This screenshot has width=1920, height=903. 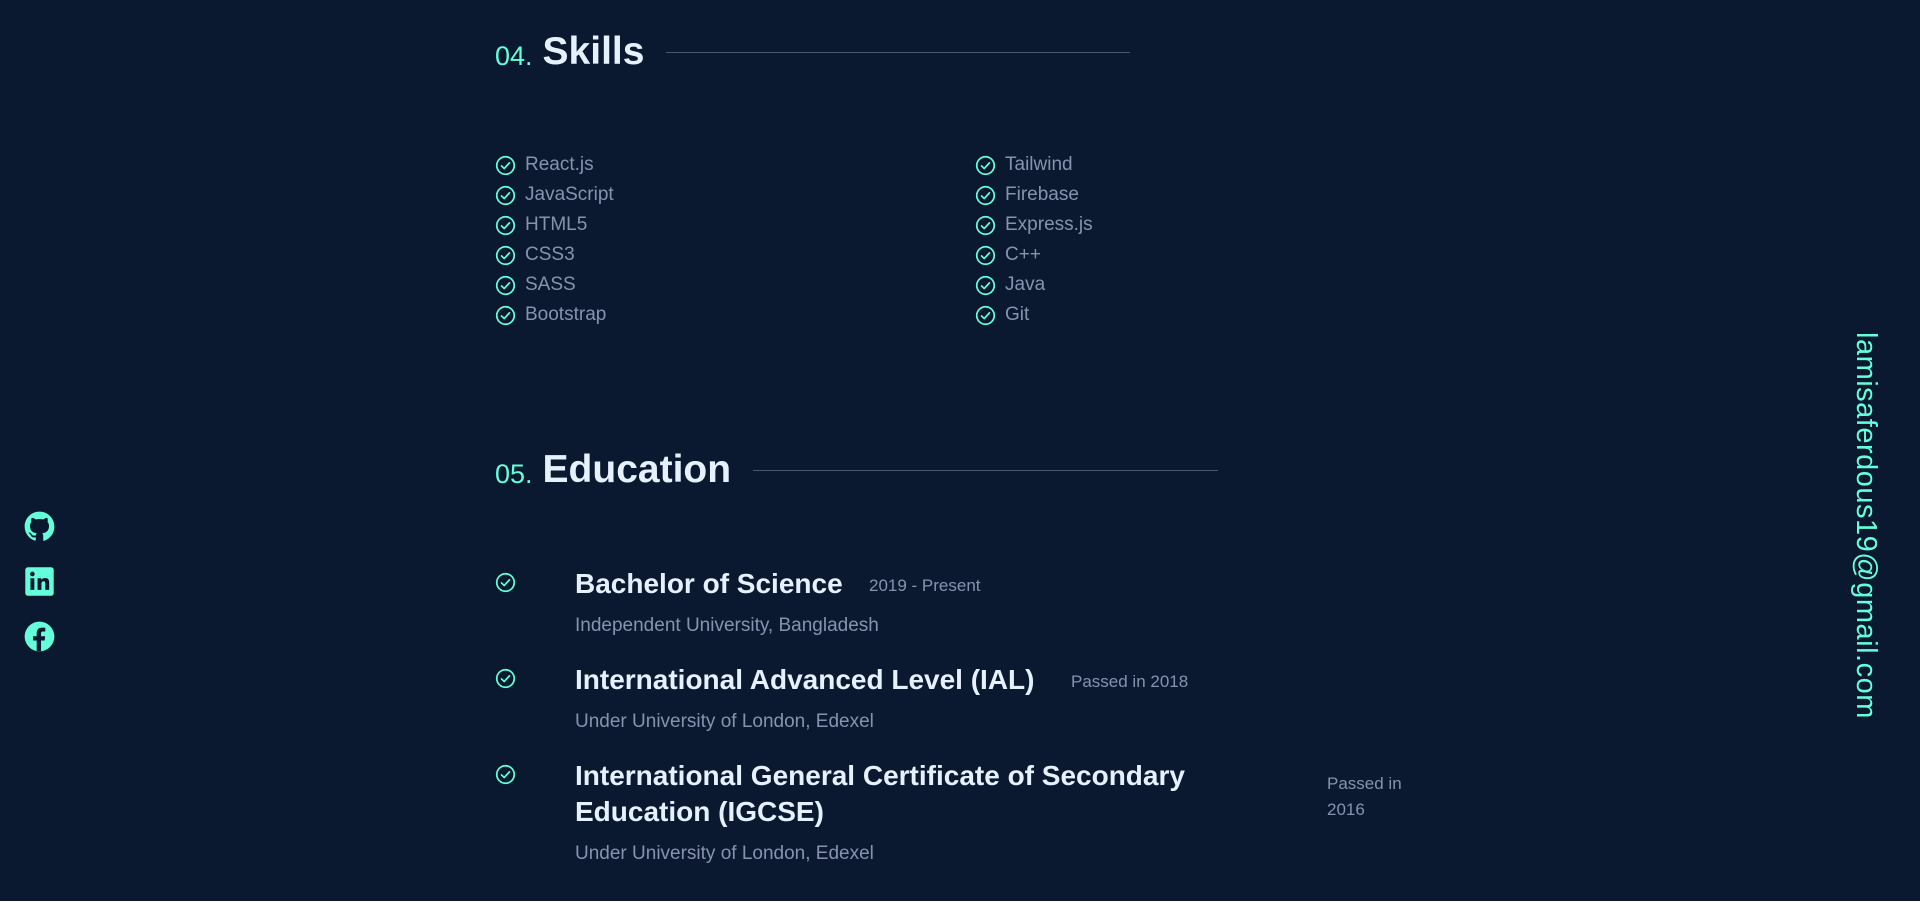 I want to click on skill-item: React.js, so click(x=554, y=165).